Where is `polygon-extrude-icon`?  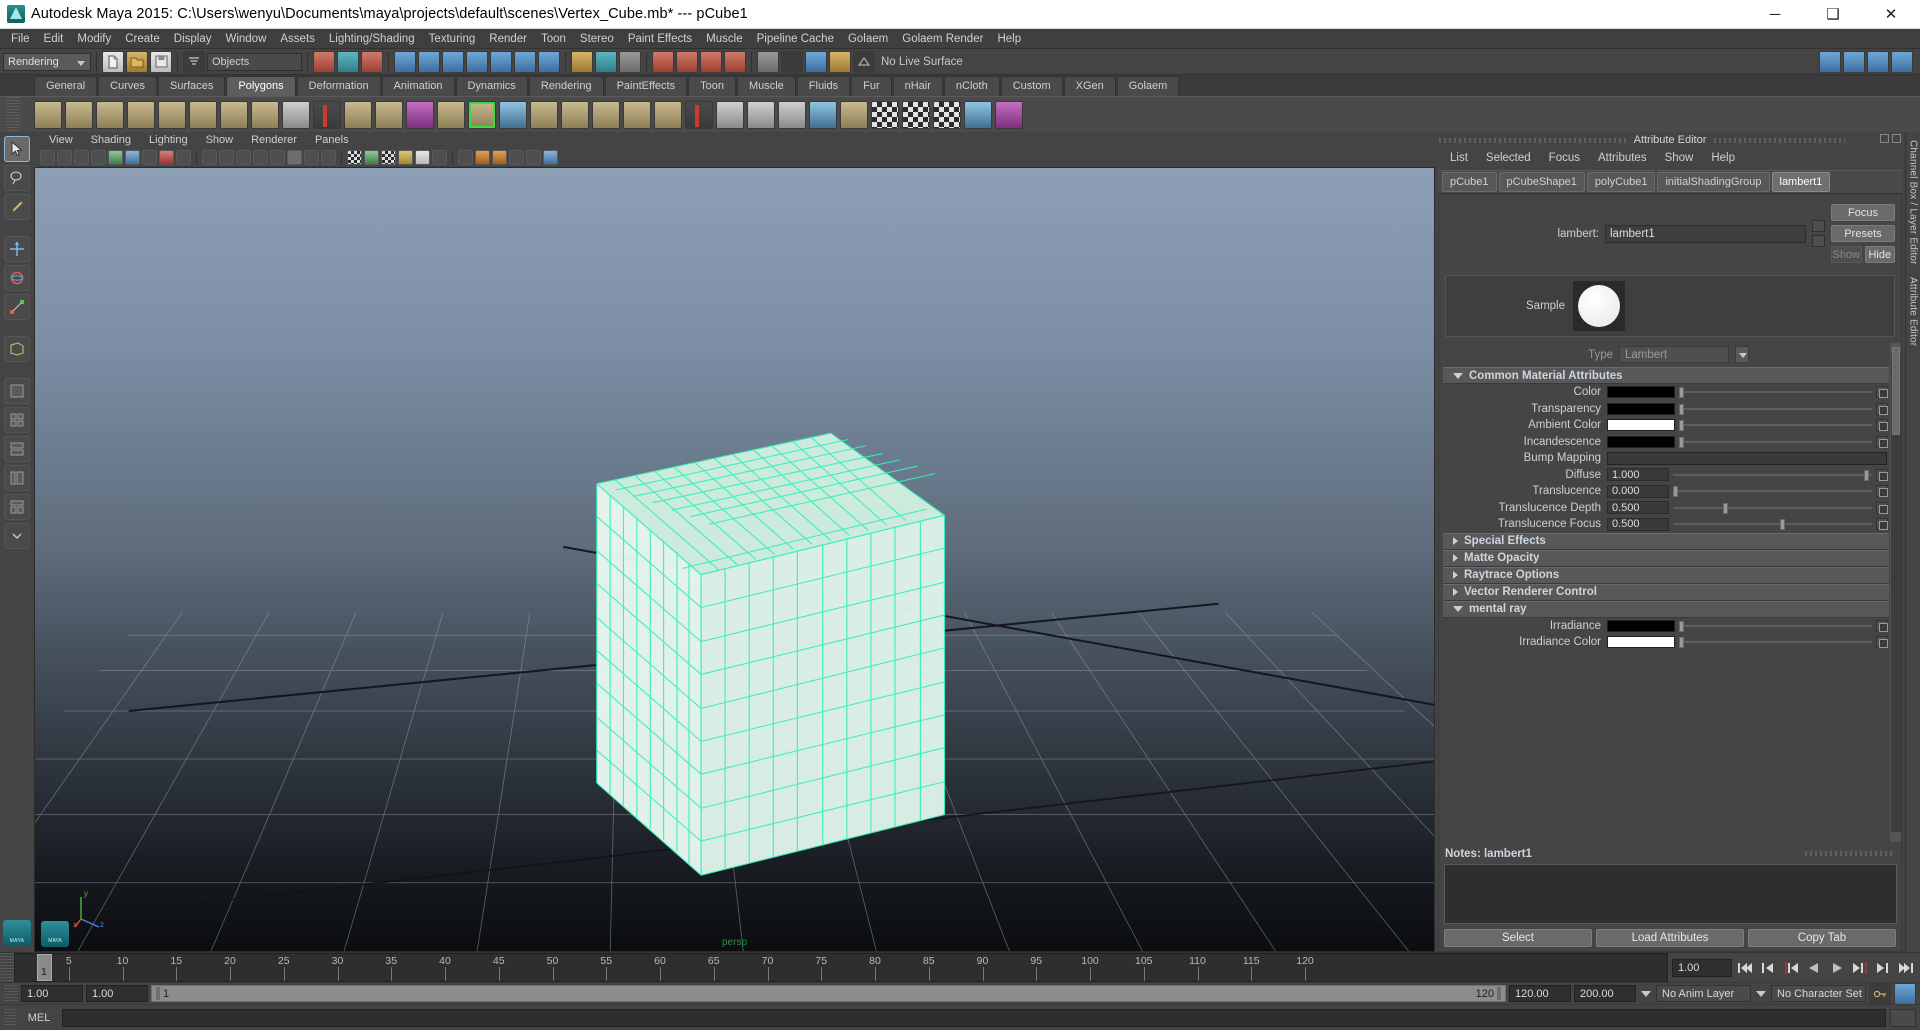
polygon-extrude-icon is located at coordinates (575, 114).